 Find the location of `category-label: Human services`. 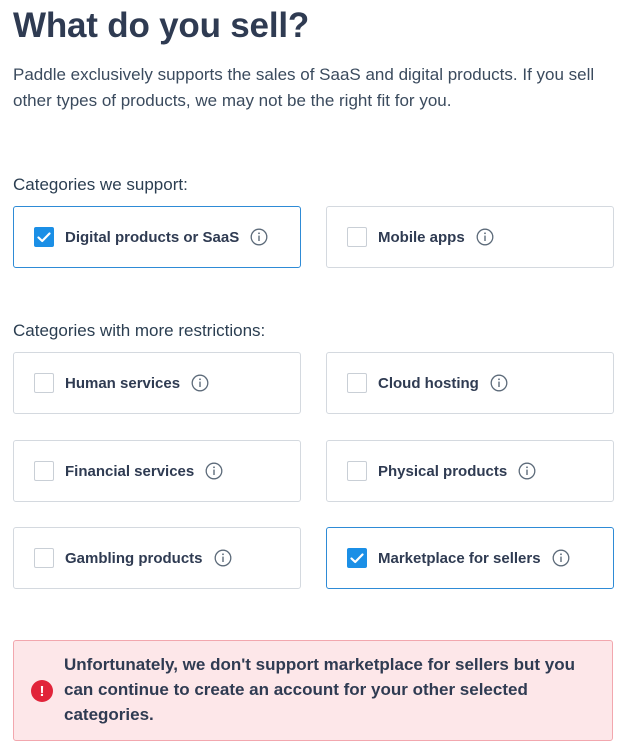

category-label: Human services is located at coordinates (123, 383).